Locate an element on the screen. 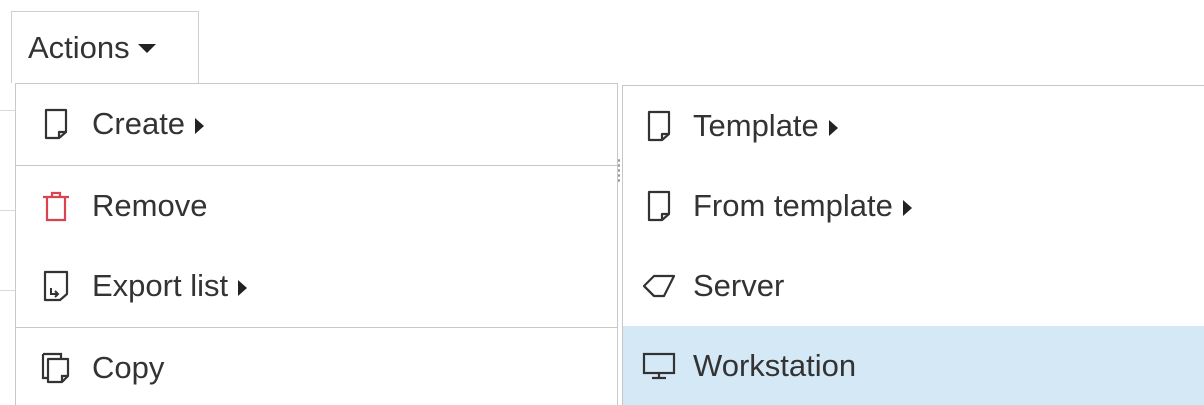  menu-item-label: Remove is located at coordinates (150, 205).